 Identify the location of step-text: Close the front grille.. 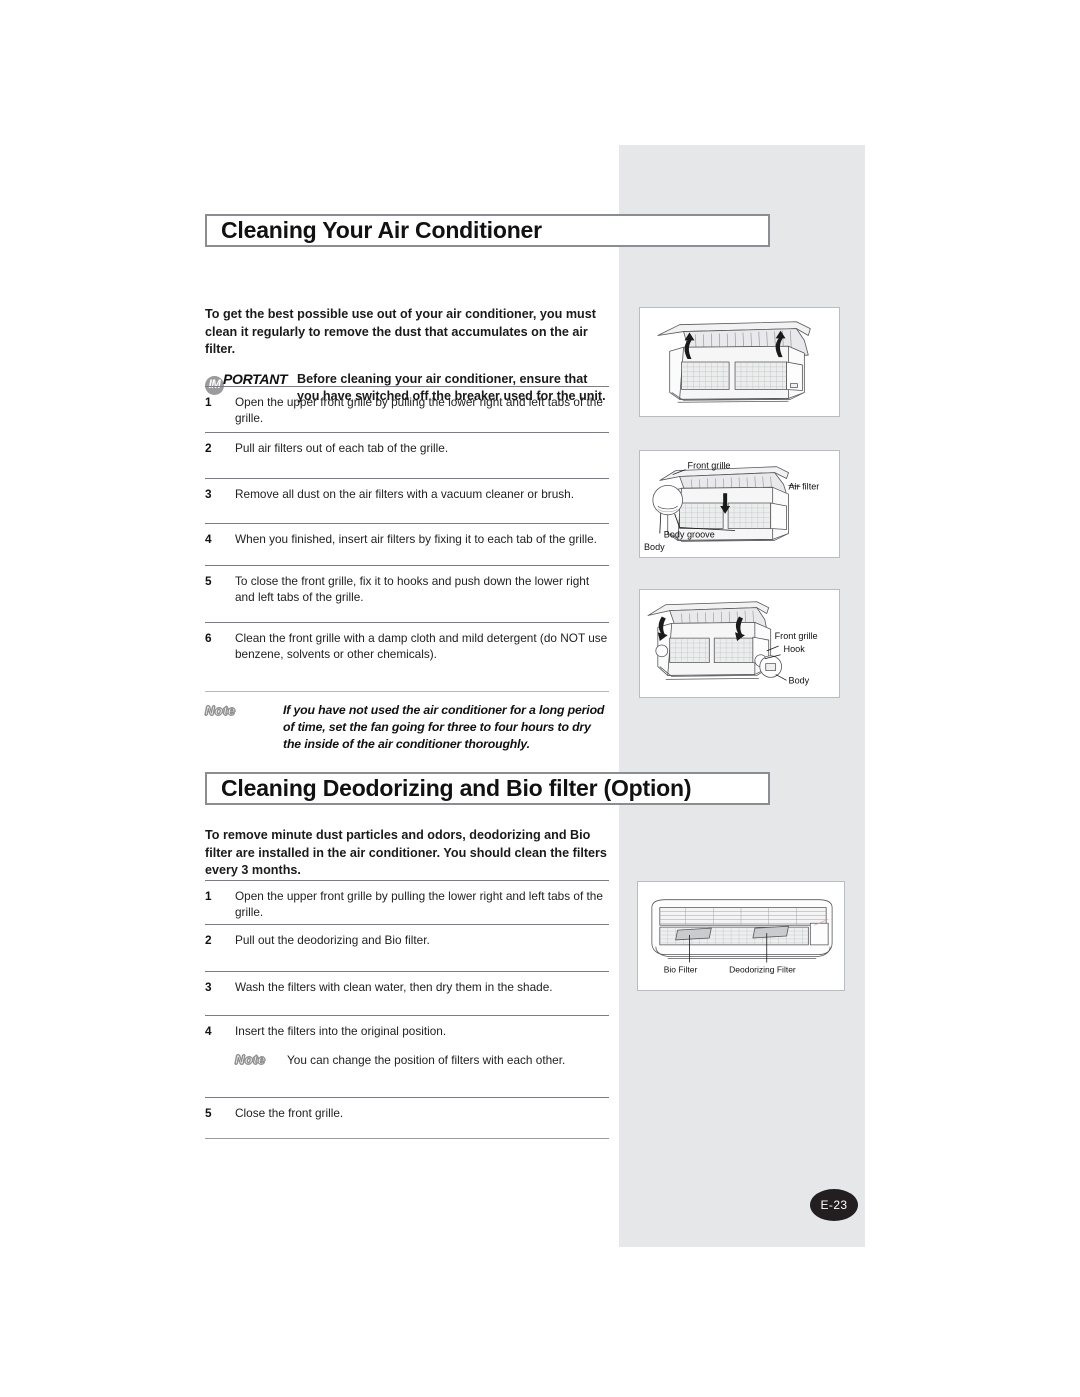
(289, 1113).